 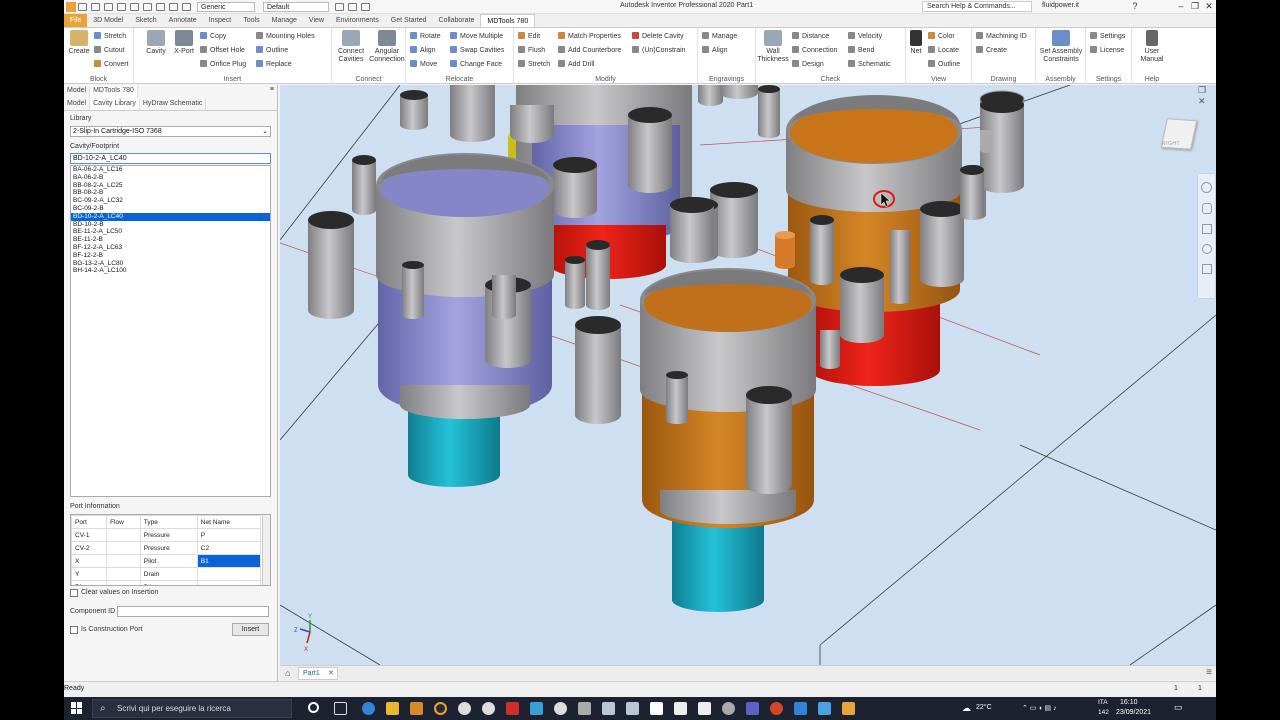 I want to click on tab-manage: Manage, so click(x=284, y=20).